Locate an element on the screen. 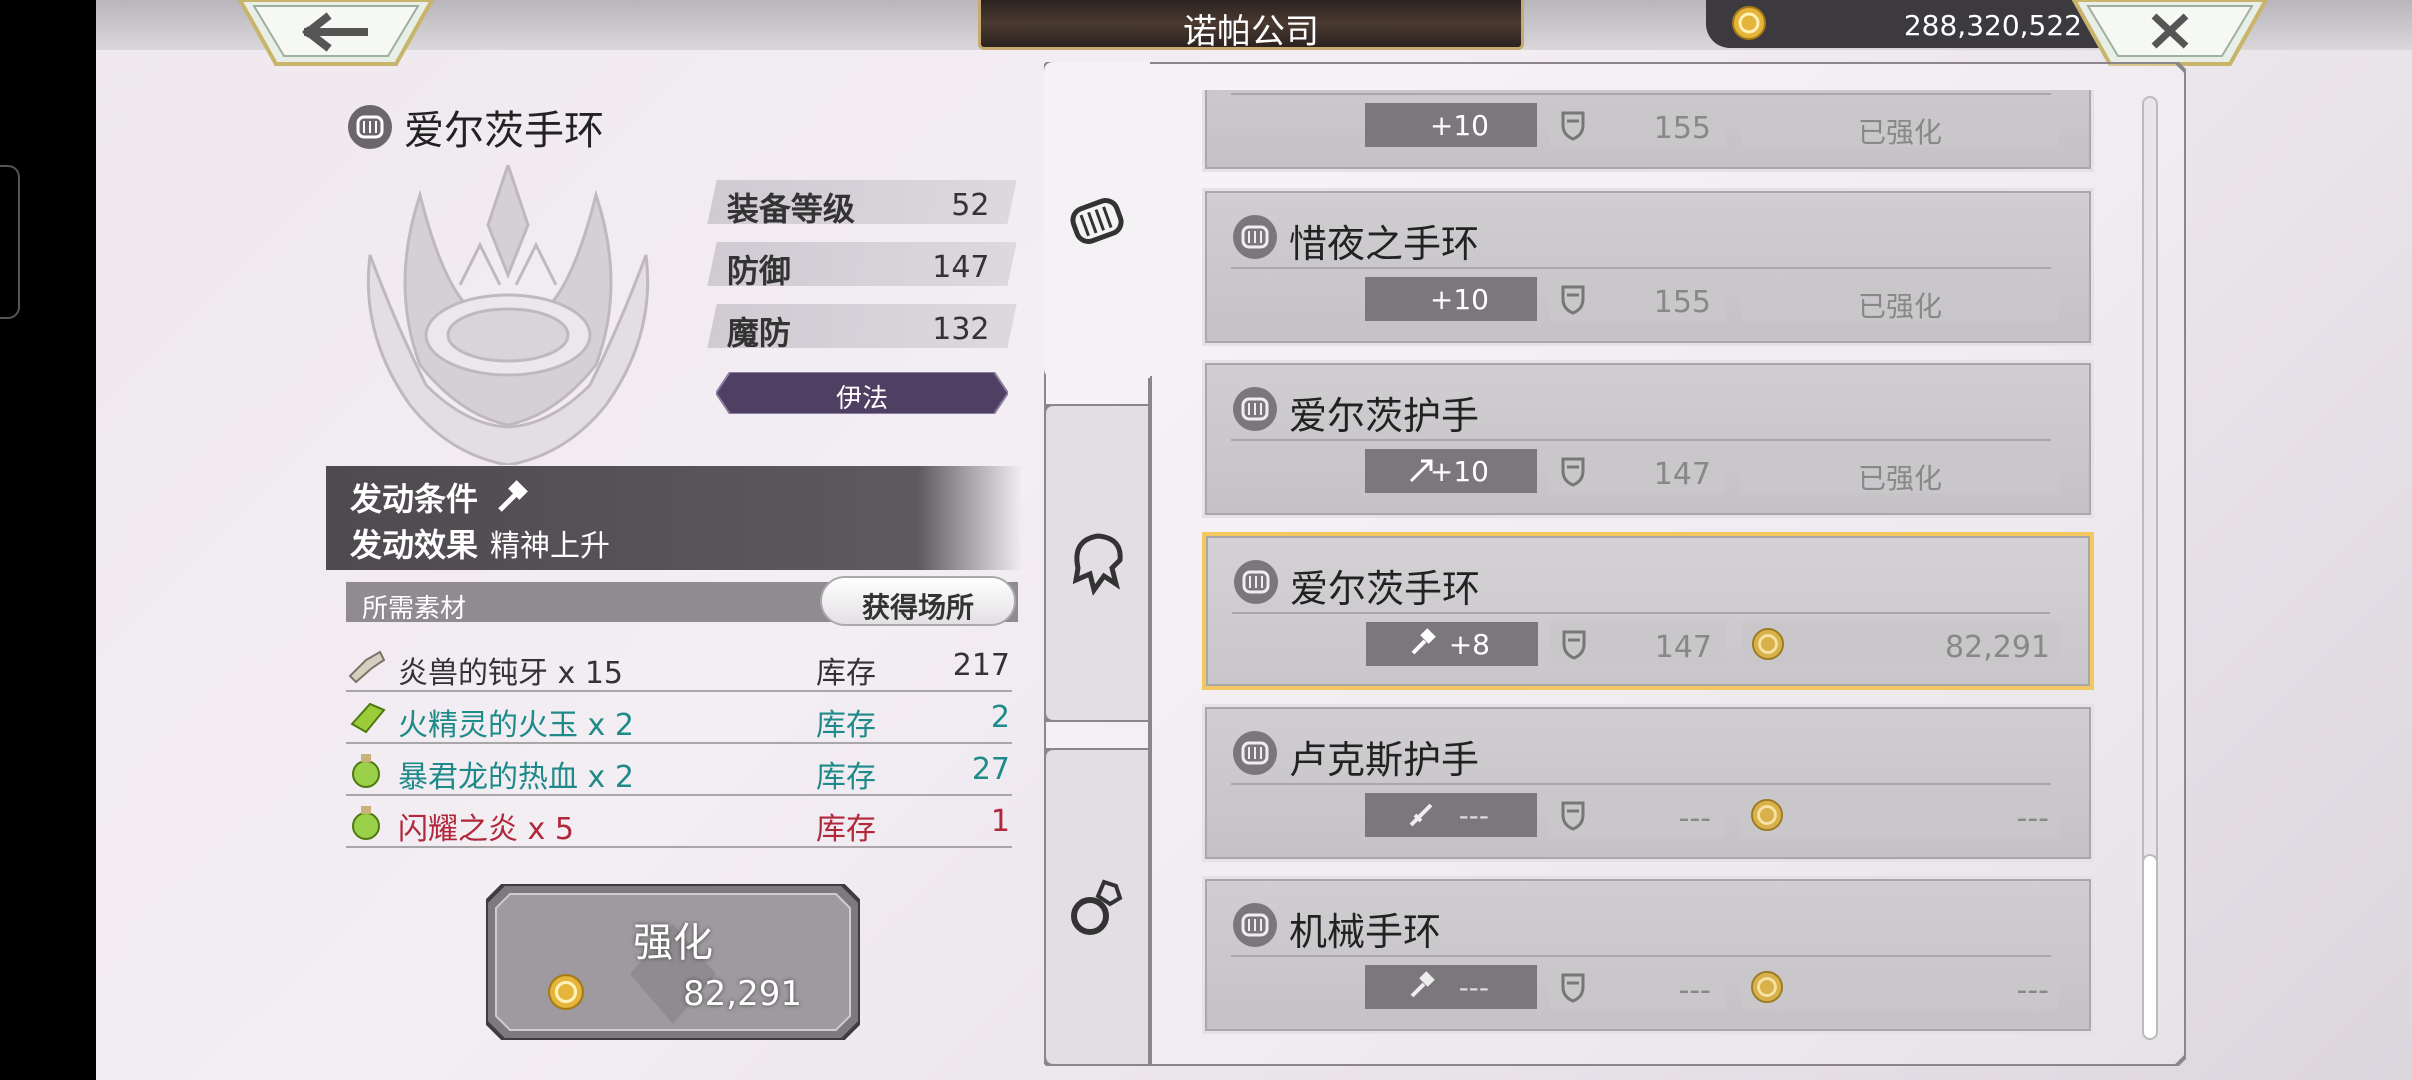 The width and height of the screenshot is (2412, 1080). stat-row-defense: 防御 147 is located at coordinates (862, 266).